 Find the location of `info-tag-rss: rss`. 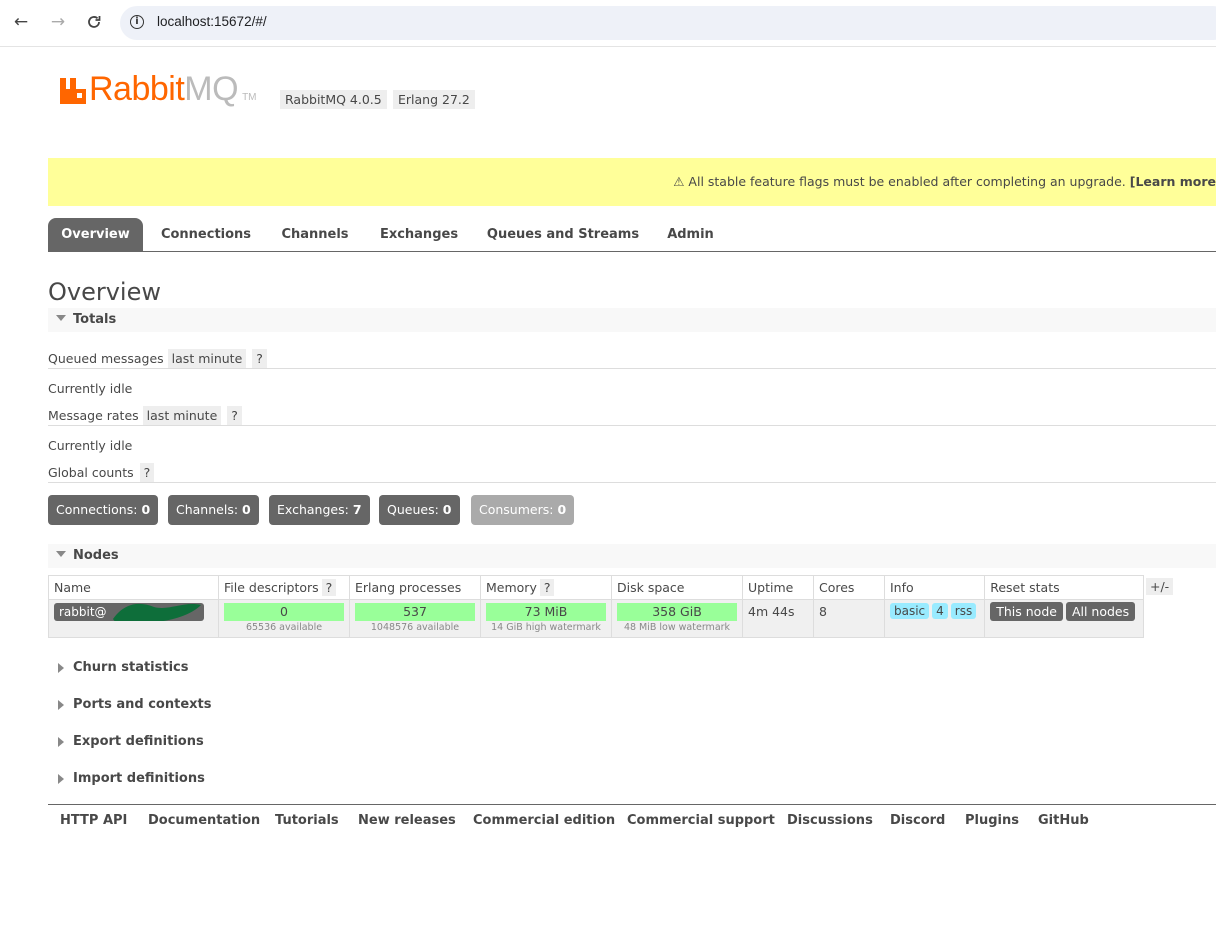

info-tag-rss: rss is located at coordinates (963, 611).